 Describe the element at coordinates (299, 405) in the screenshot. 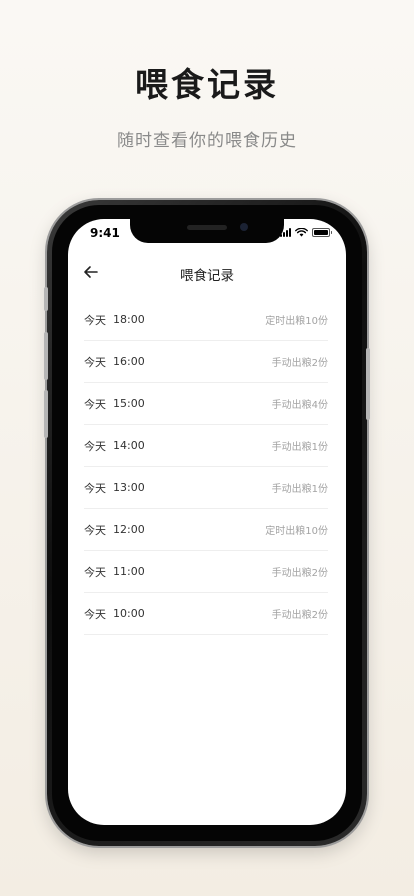

I see `record-action: 手动出粮4份` at that location.